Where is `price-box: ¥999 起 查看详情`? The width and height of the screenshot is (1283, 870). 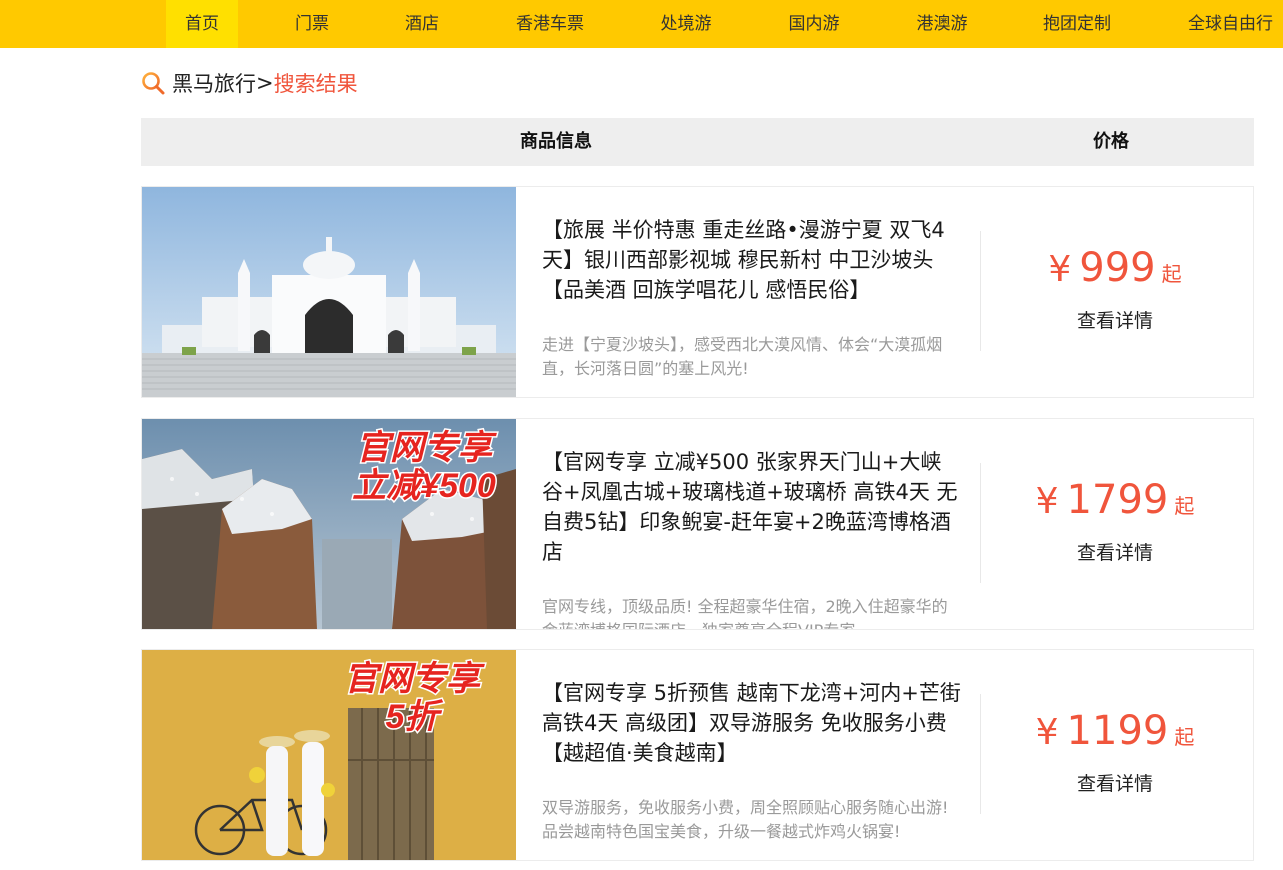 price-box: ¥999 起 查看详情 is located at coordinates (1115, 287).